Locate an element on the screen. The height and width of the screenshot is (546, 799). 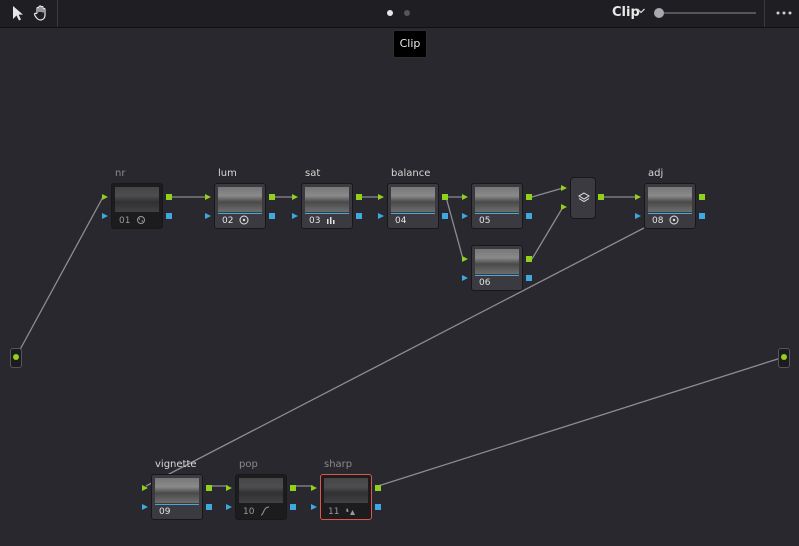
node-number: 04 is located at coordinates (401, 221).